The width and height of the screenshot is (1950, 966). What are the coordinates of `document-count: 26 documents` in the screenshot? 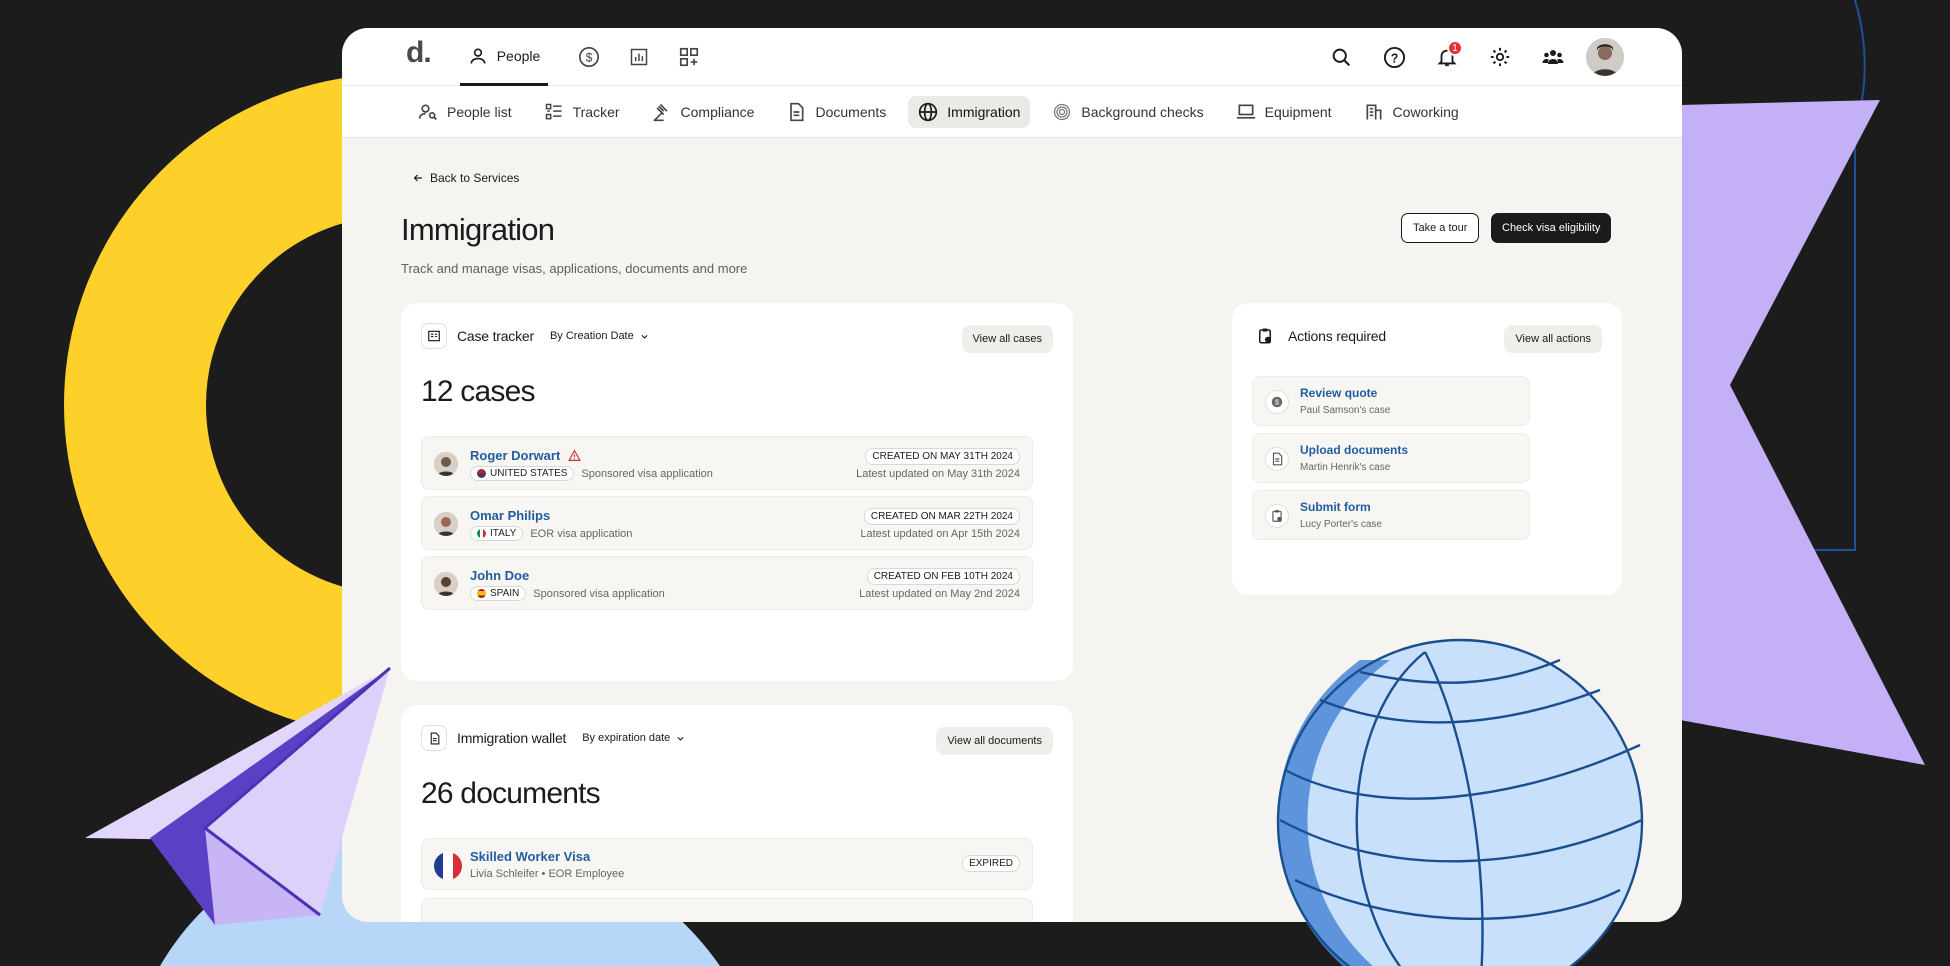 It's located at (511, 793).